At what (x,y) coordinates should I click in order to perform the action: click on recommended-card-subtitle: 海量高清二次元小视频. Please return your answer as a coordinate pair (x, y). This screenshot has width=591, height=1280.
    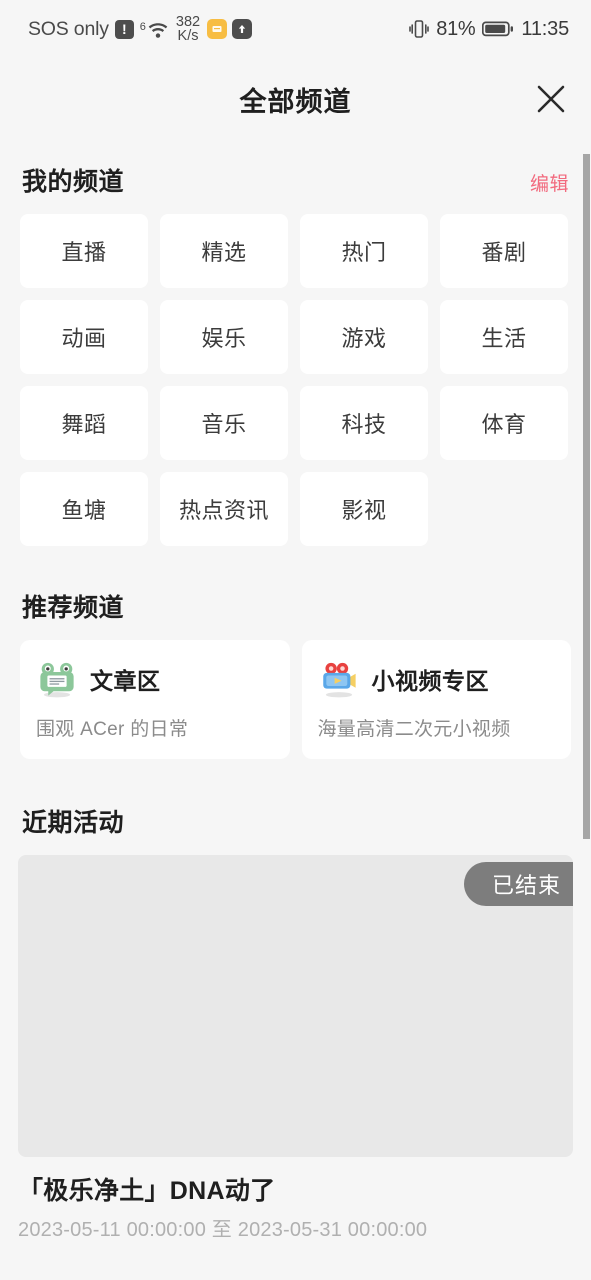
    Looking at the image, I should click on (414, 729).